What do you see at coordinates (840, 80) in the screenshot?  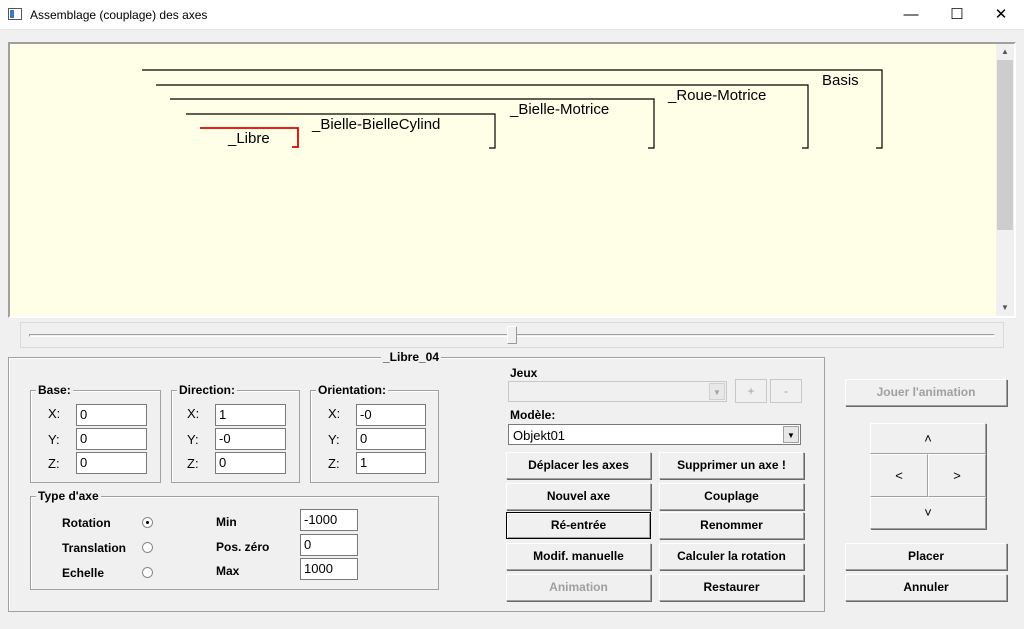 I see `tree-node-basis: Basis` at bounding box center [840, 80].